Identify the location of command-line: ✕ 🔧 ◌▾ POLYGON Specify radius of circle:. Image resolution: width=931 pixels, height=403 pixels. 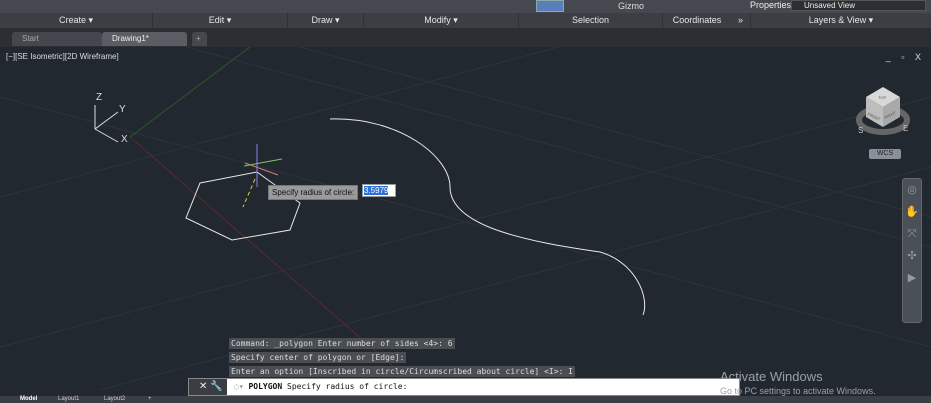
(464, 387).